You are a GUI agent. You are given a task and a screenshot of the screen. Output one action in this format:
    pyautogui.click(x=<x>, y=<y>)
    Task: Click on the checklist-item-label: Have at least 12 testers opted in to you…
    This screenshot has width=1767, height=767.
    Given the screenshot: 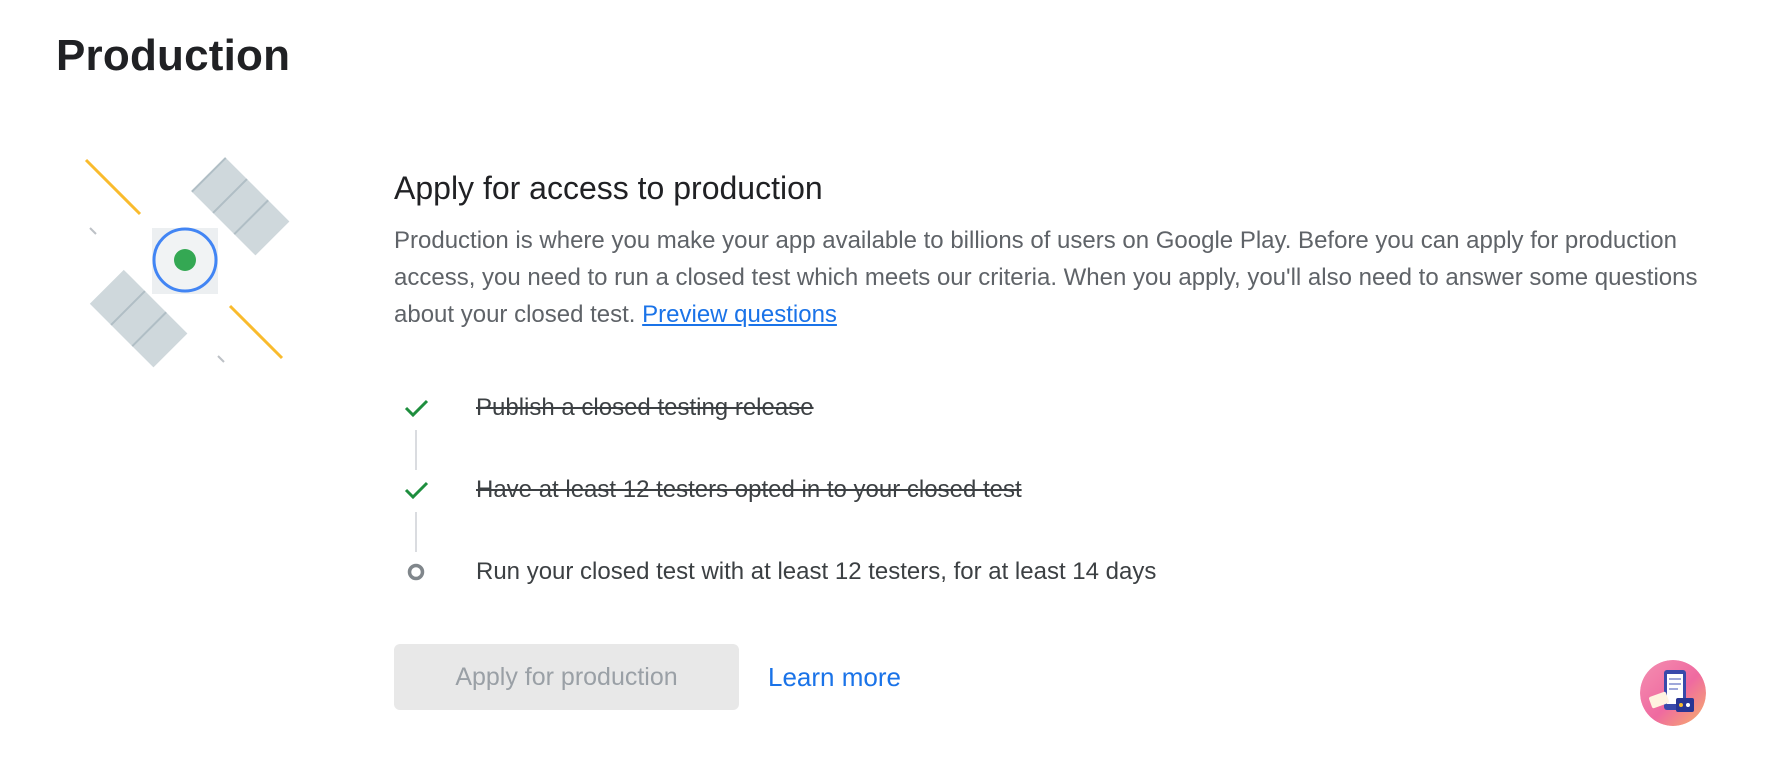 What is the action you would take?
    pyautogui.click(x=749, y=489)
    